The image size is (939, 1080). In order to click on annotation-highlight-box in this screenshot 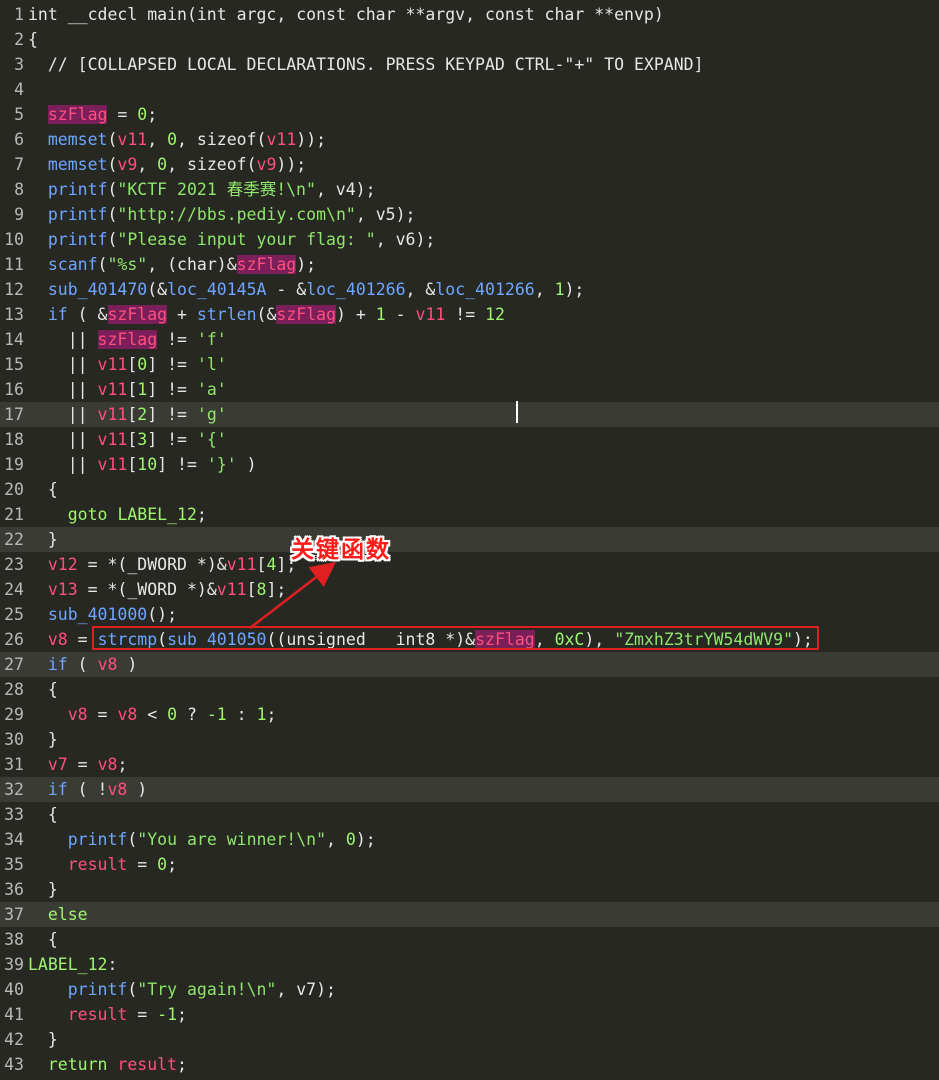, I will do `click(455, 638)`.